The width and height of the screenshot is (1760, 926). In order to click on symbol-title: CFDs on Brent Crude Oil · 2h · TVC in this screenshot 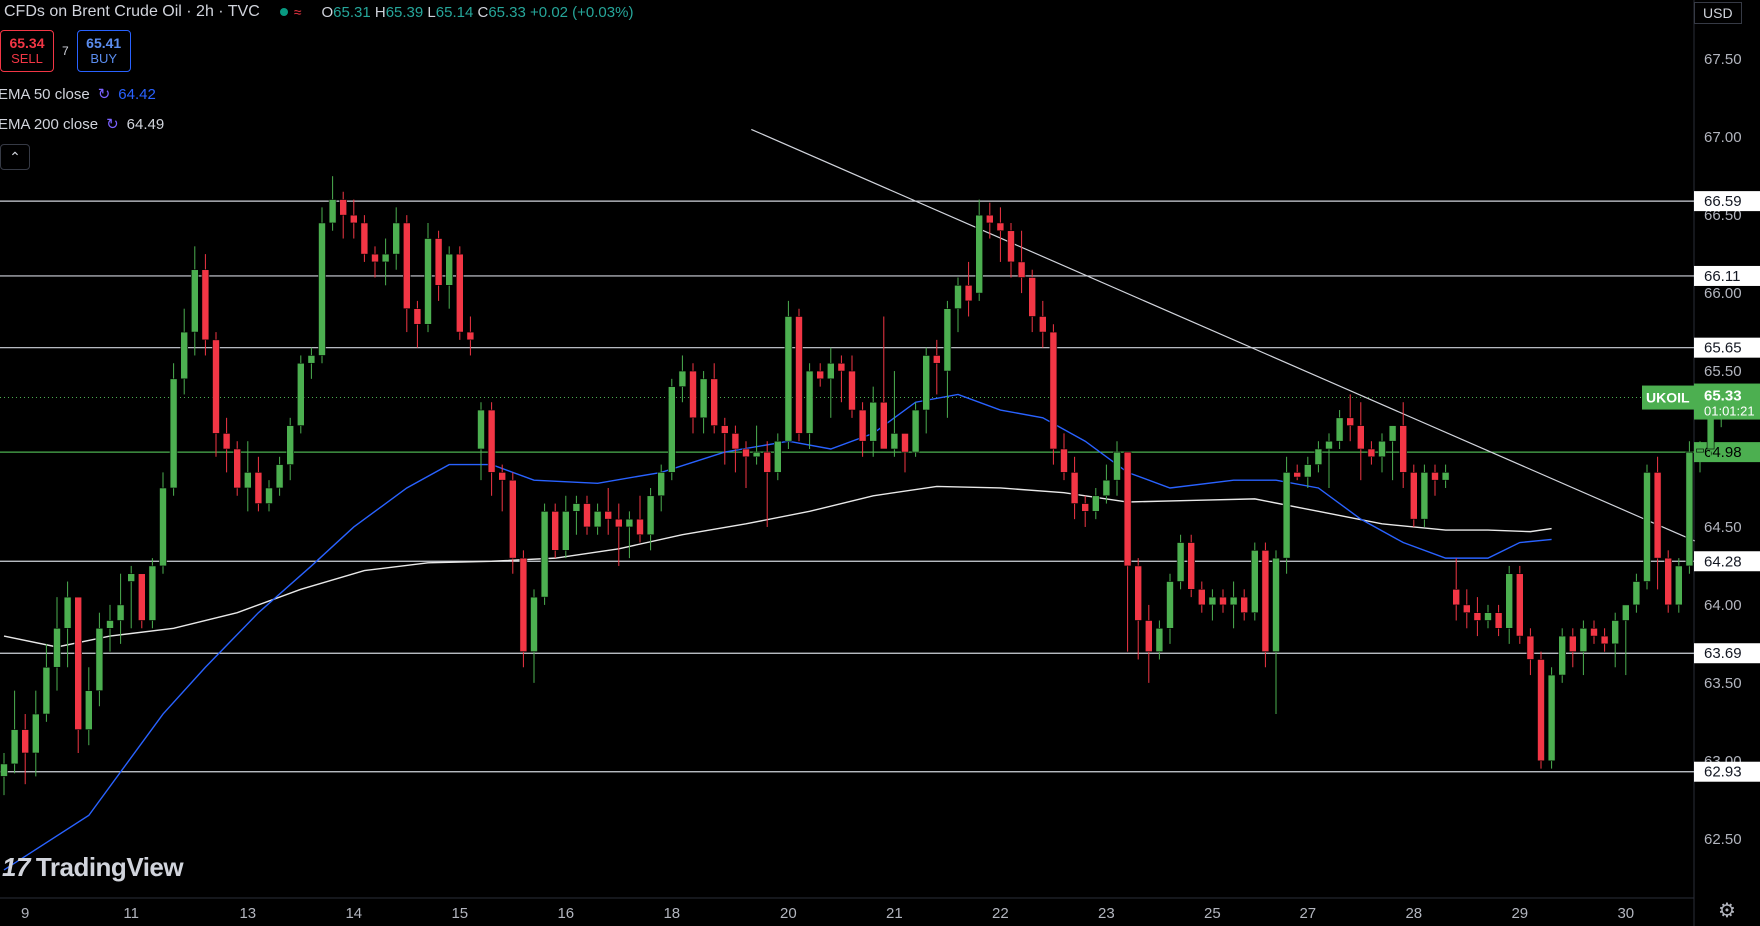, I will do `click(130, 12)`.